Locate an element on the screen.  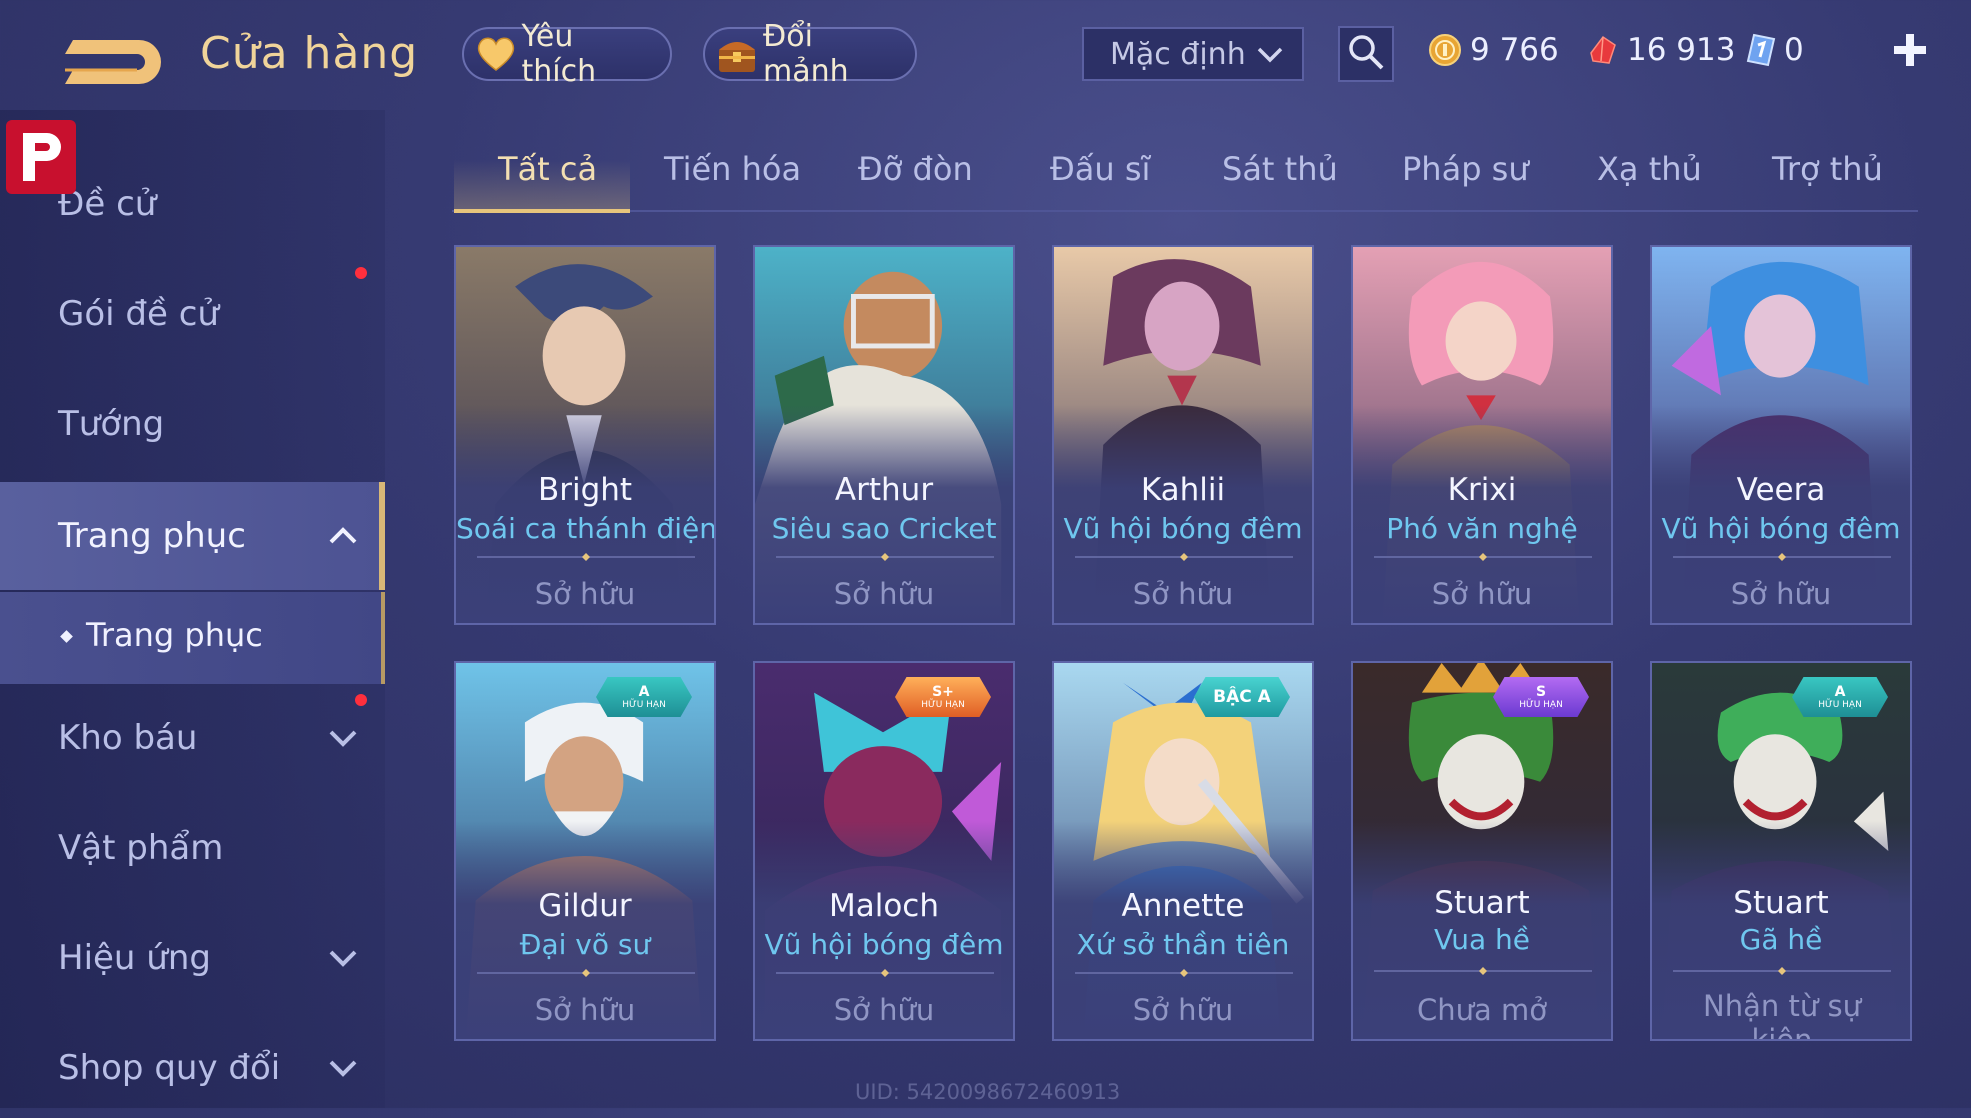
hero-name: Bright is located at coordinates (585, 490).